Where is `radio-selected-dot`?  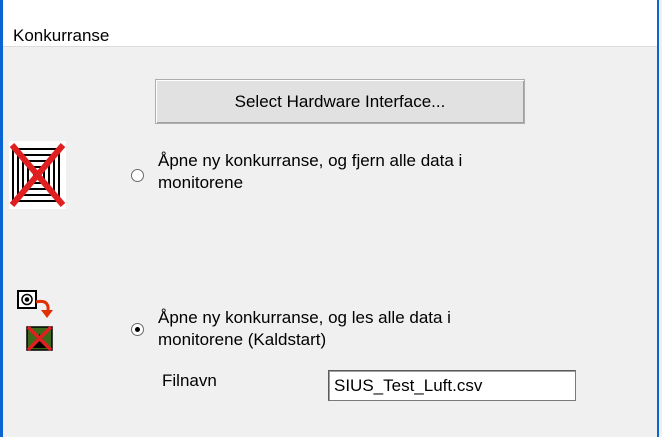 radio-selected-dot is located at coordinates (137, 329).